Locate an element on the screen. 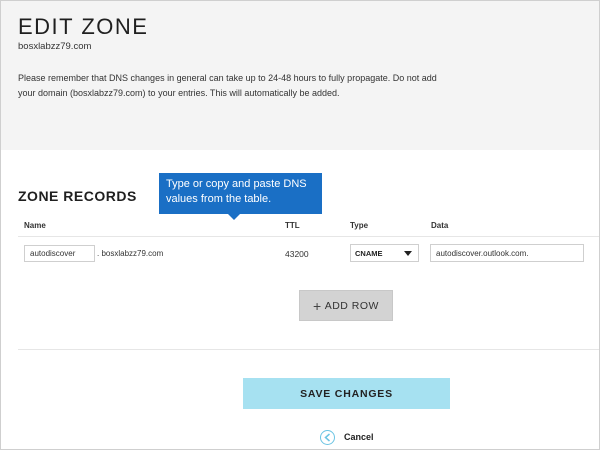  domain-name: bosxlabzz79.com is located at coordinates (55, 46).